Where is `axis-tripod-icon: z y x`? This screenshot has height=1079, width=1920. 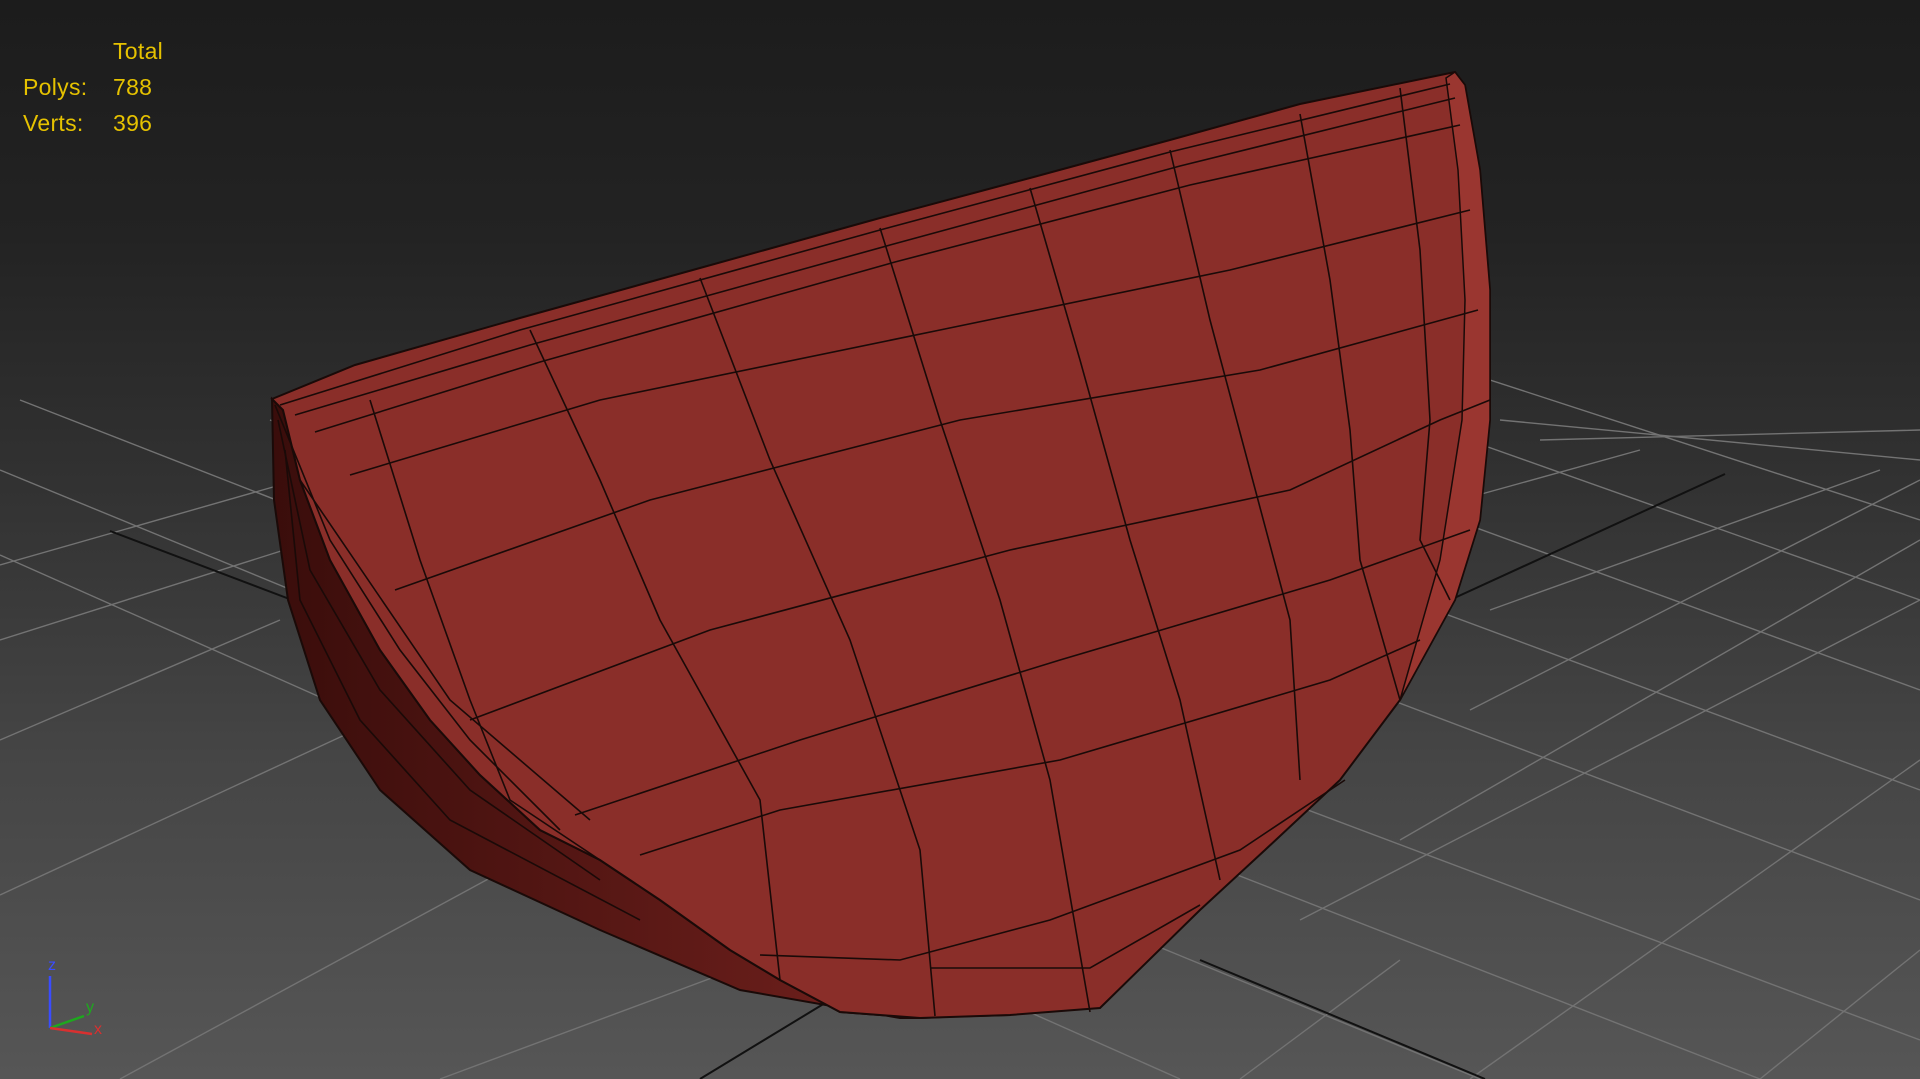
axis-tripod-icon: z y x is located at coordinates (75, 997).